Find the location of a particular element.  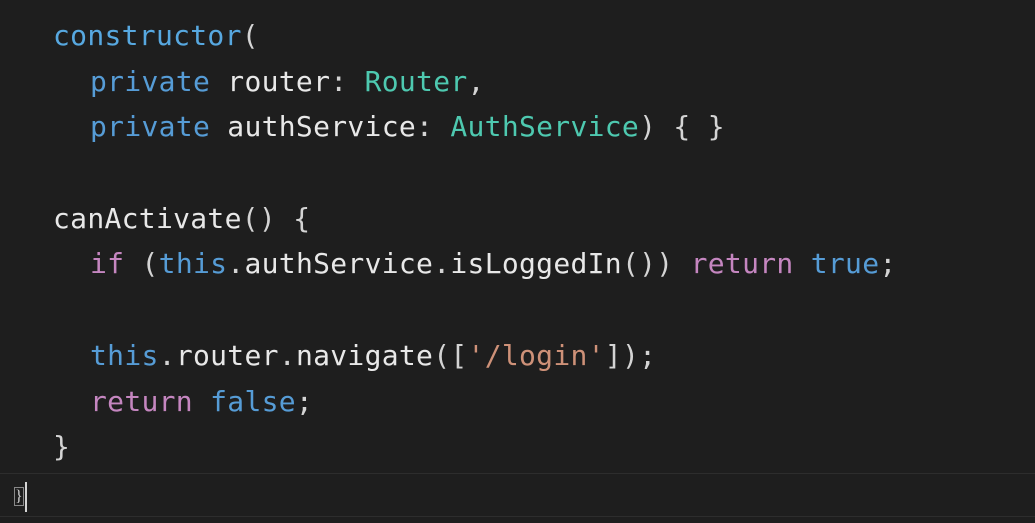

text-cursor is located at coordinates (25, 497).